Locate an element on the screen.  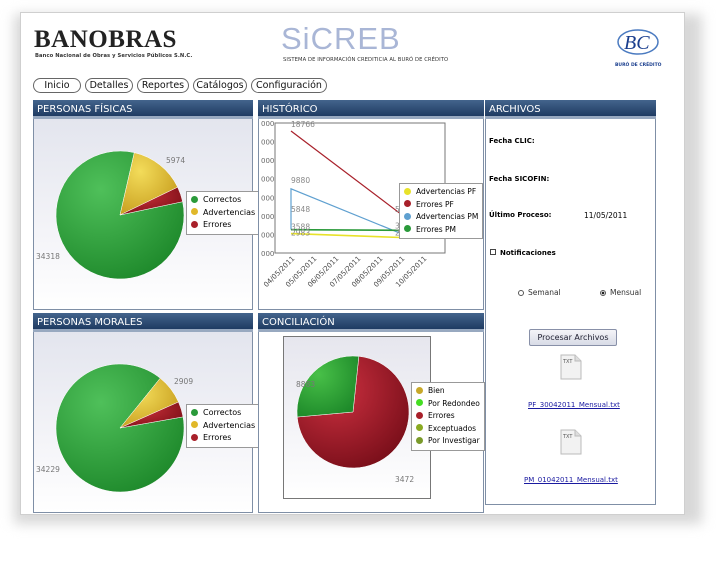
panel-title: ARCHIVOS is located at coordinates (570, 109).